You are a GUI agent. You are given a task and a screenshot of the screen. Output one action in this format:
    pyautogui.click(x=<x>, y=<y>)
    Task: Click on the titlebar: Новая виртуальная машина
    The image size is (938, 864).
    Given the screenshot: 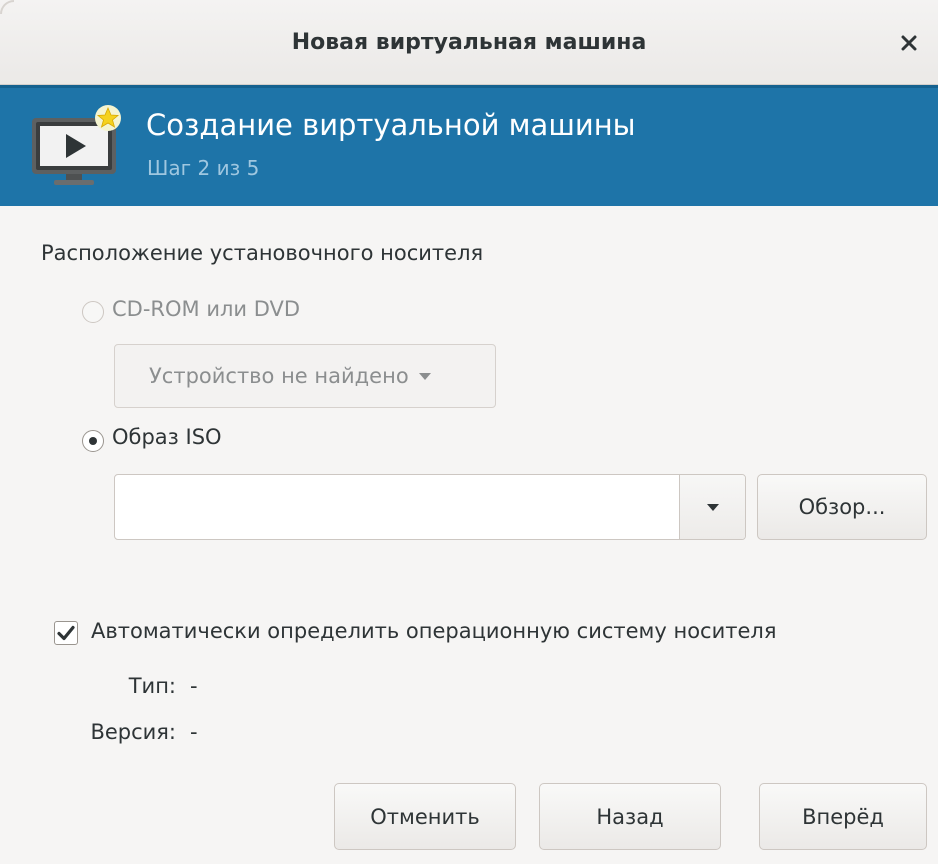 What is the action you would take?
    pyautogui.click(x=469, y=42)
    